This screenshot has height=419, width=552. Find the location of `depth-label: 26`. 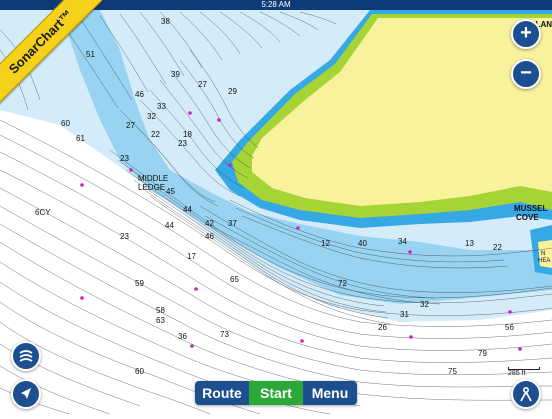

depth-label: 26 is located at coordinates (382, 327).